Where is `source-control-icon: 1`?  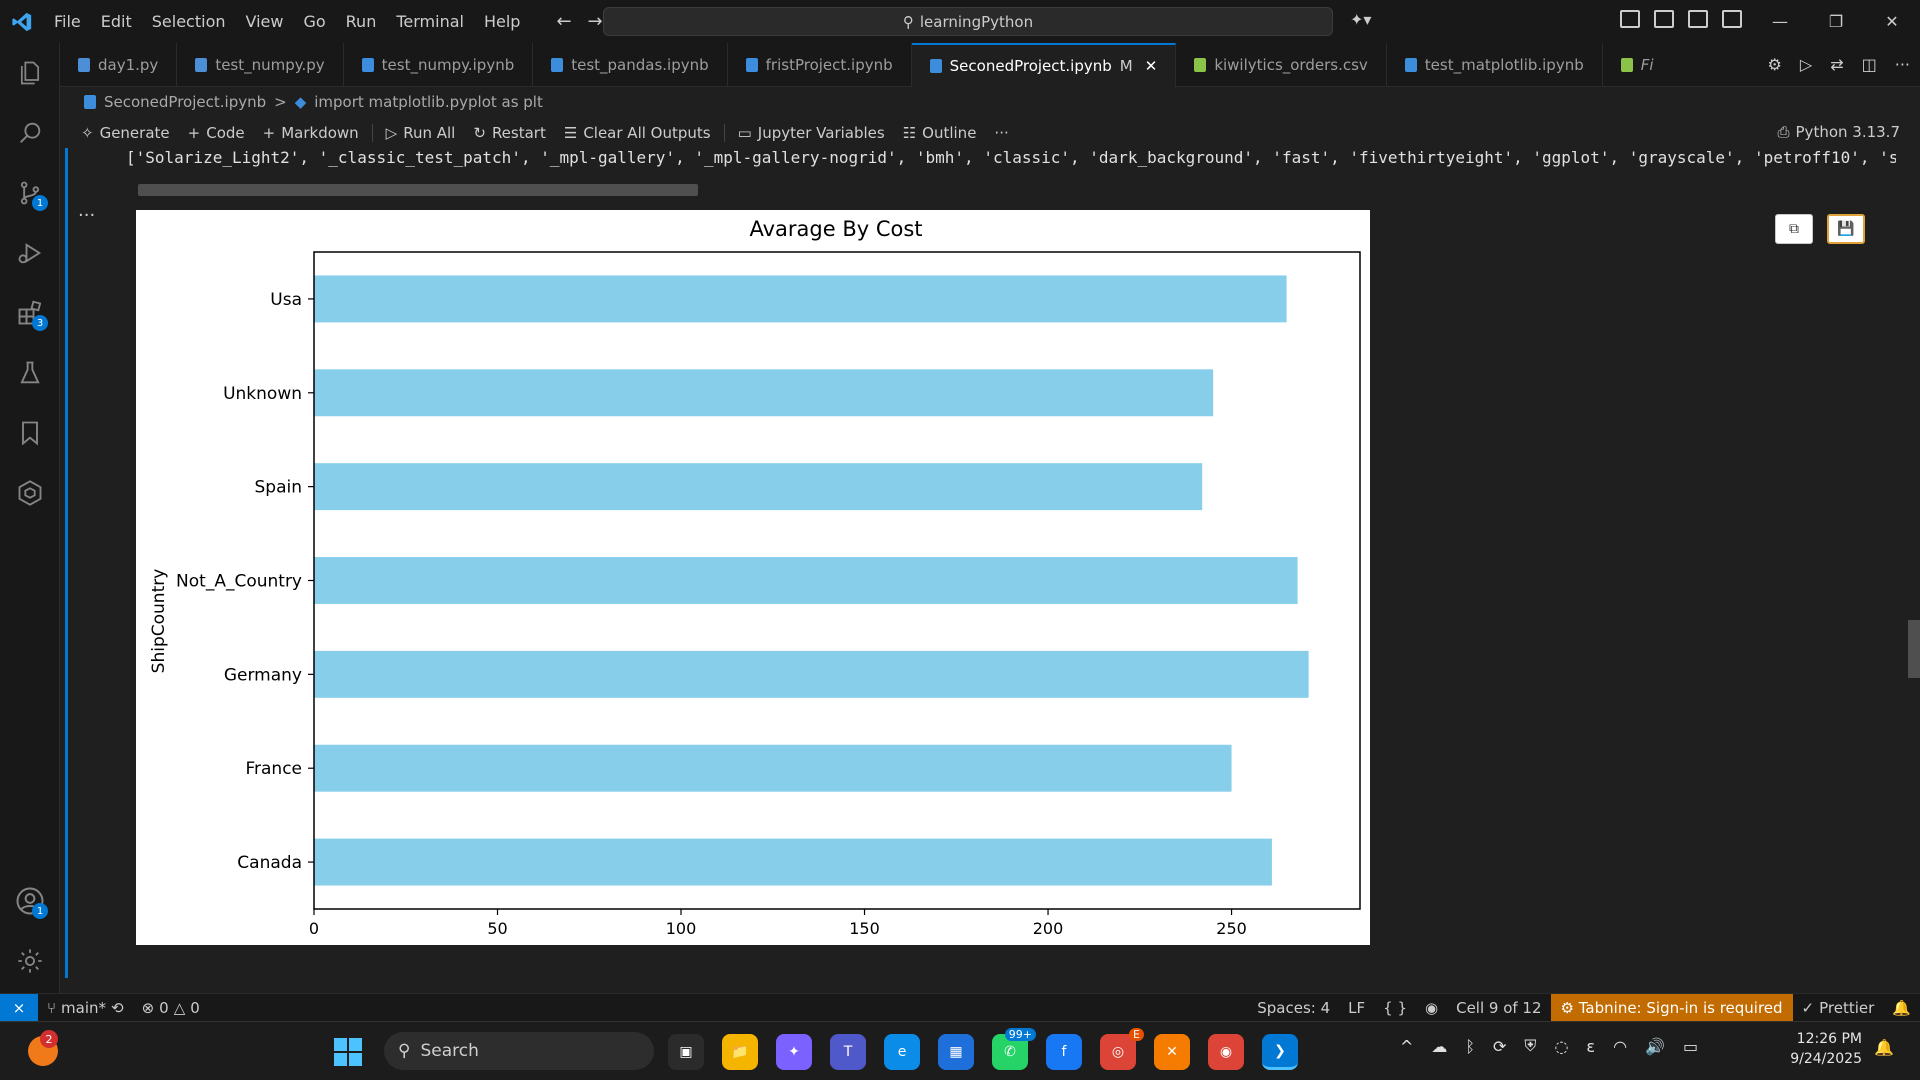
source-control-icon: 1 is located at coordinates (30, 193).